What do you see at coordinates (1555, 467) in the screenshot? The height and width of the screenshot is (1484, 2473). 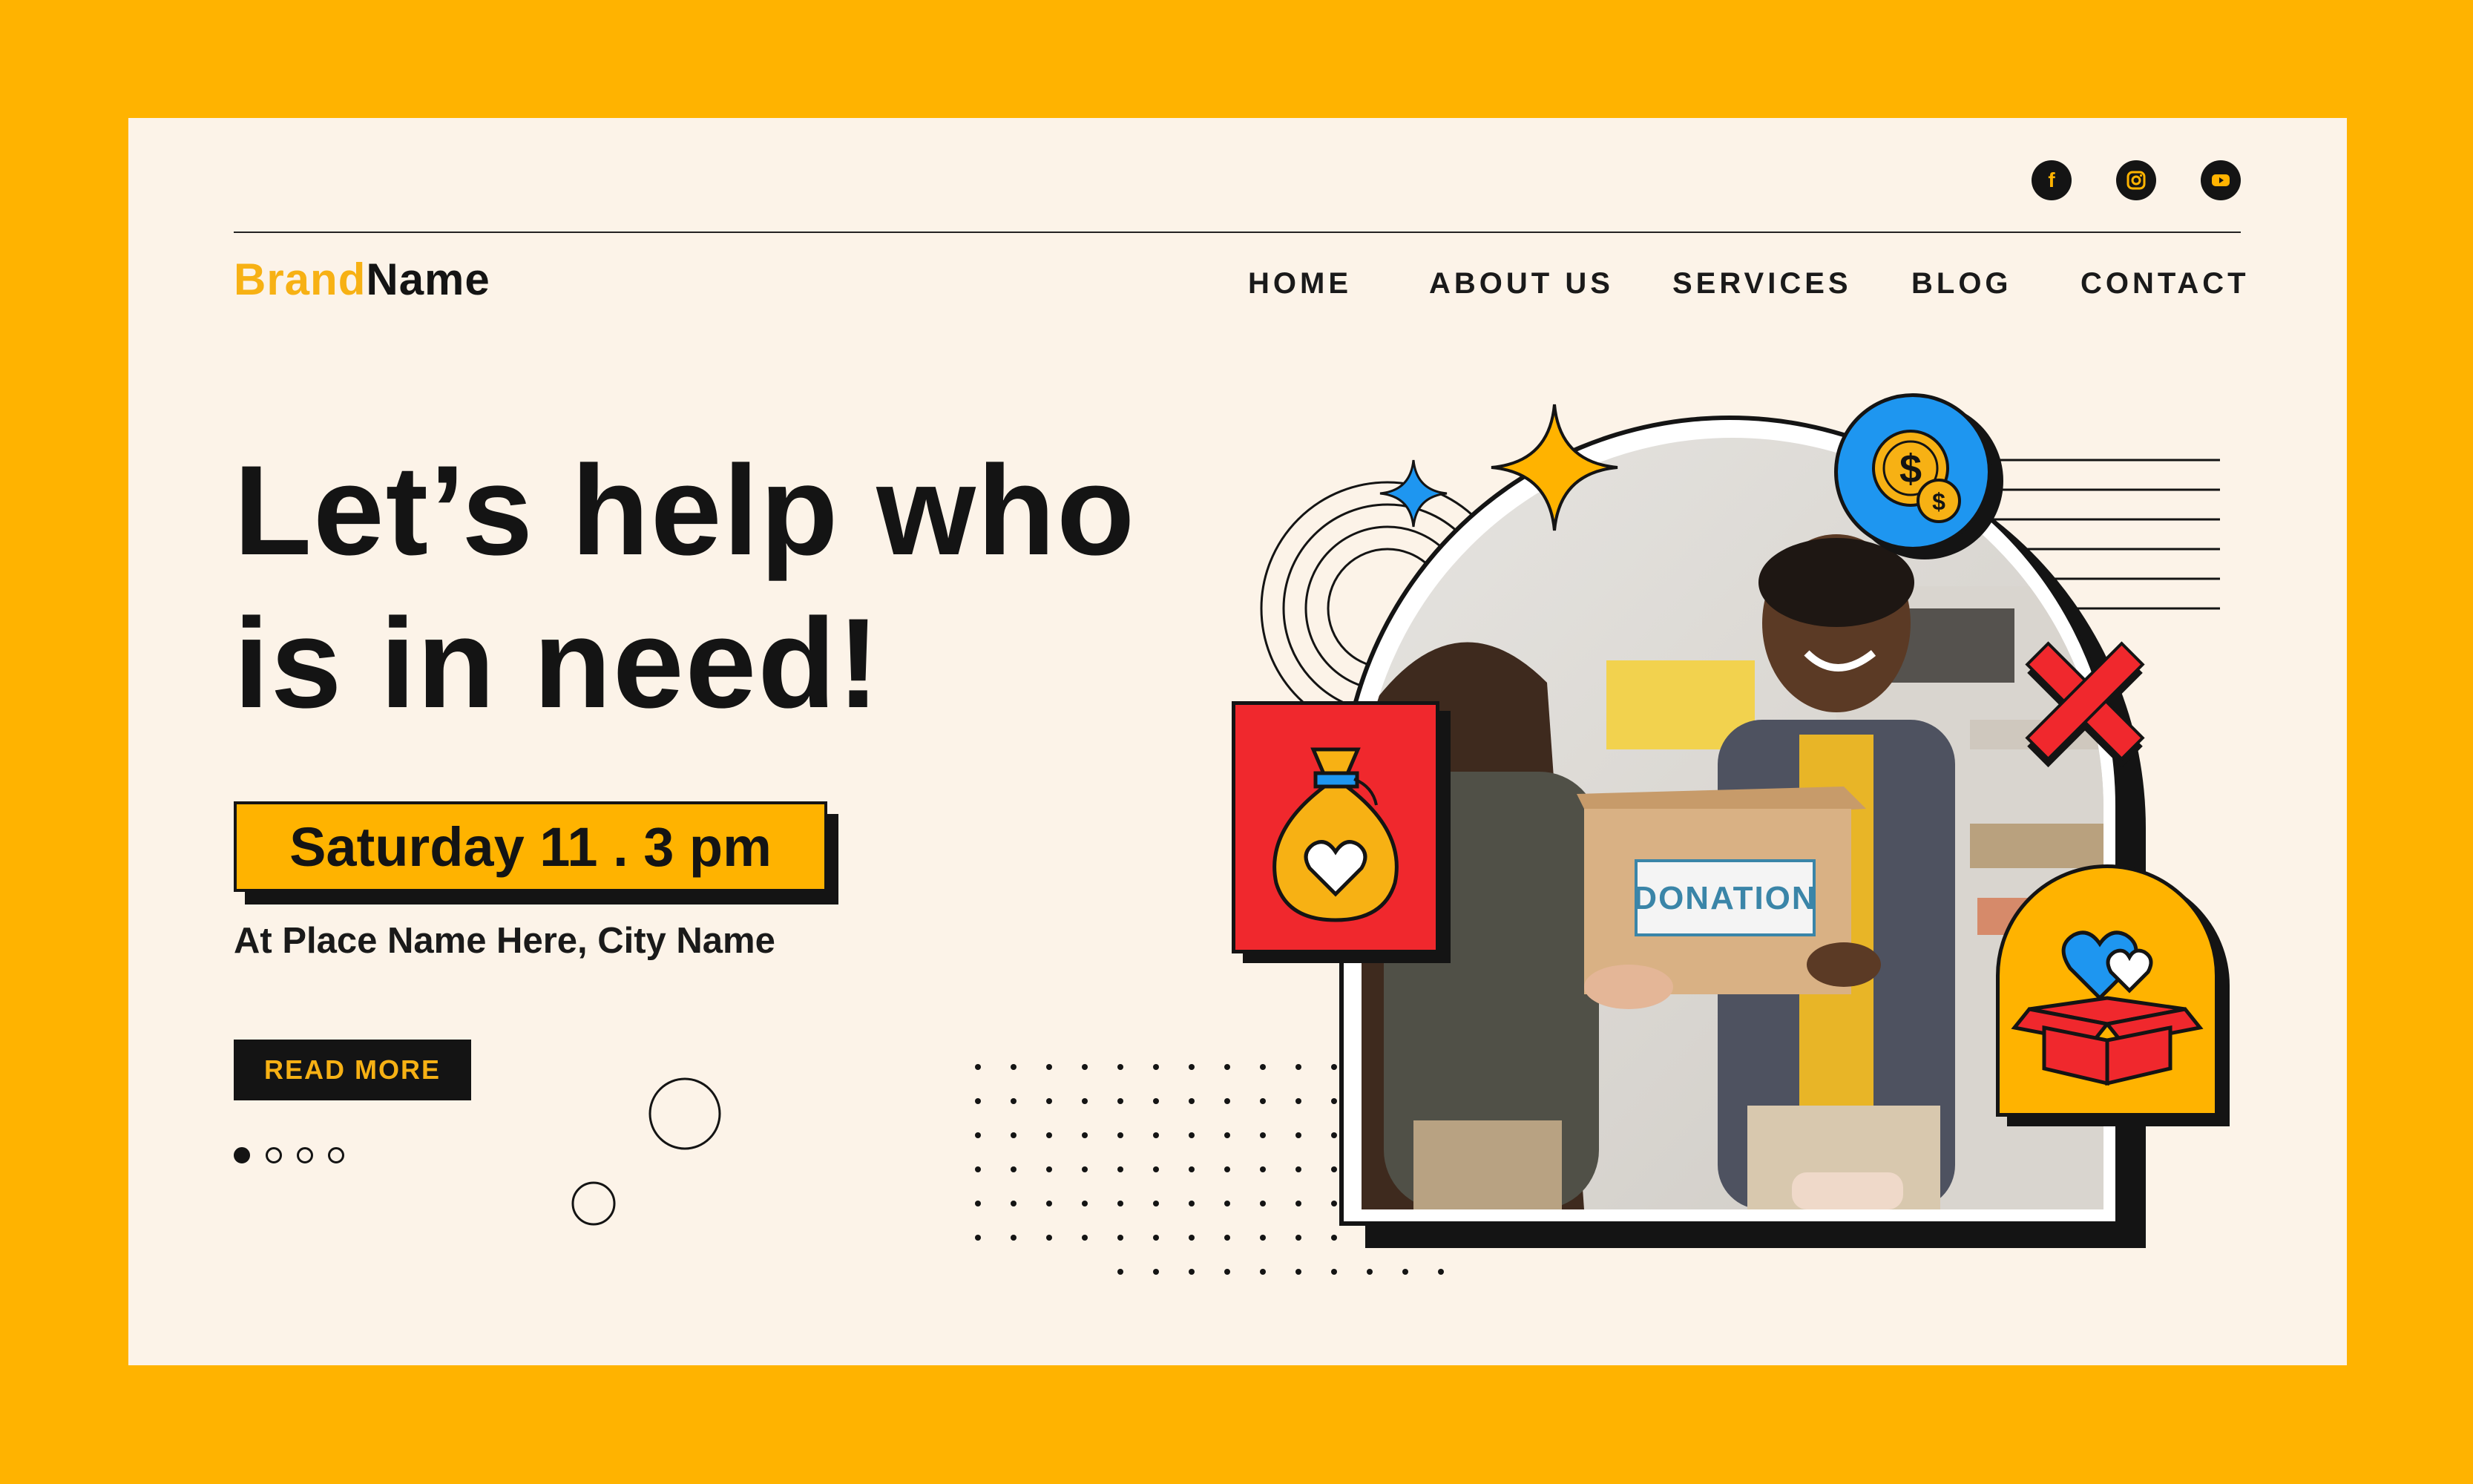 I see `sparkle-yellow-icon` at bounding box center [1555, 467].